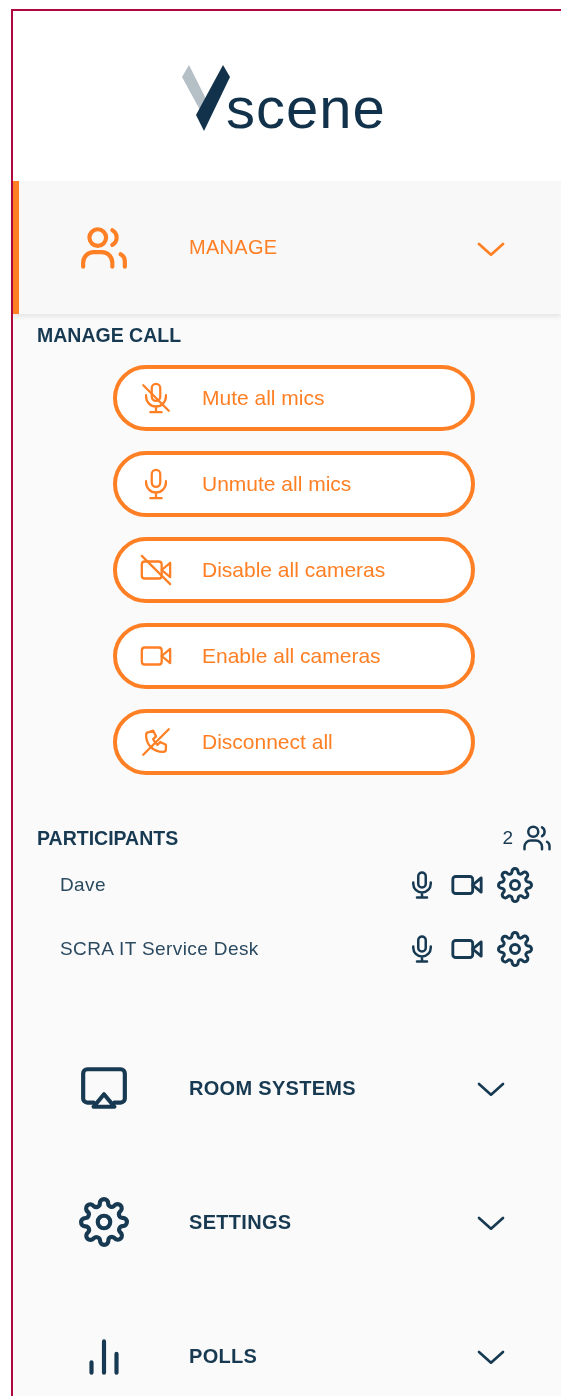 The height and width of the screenshot is (1396, 561). Describe the element at coordinates (156, 398) in the screenshot. I see `muted-microphone-icon` at that location.